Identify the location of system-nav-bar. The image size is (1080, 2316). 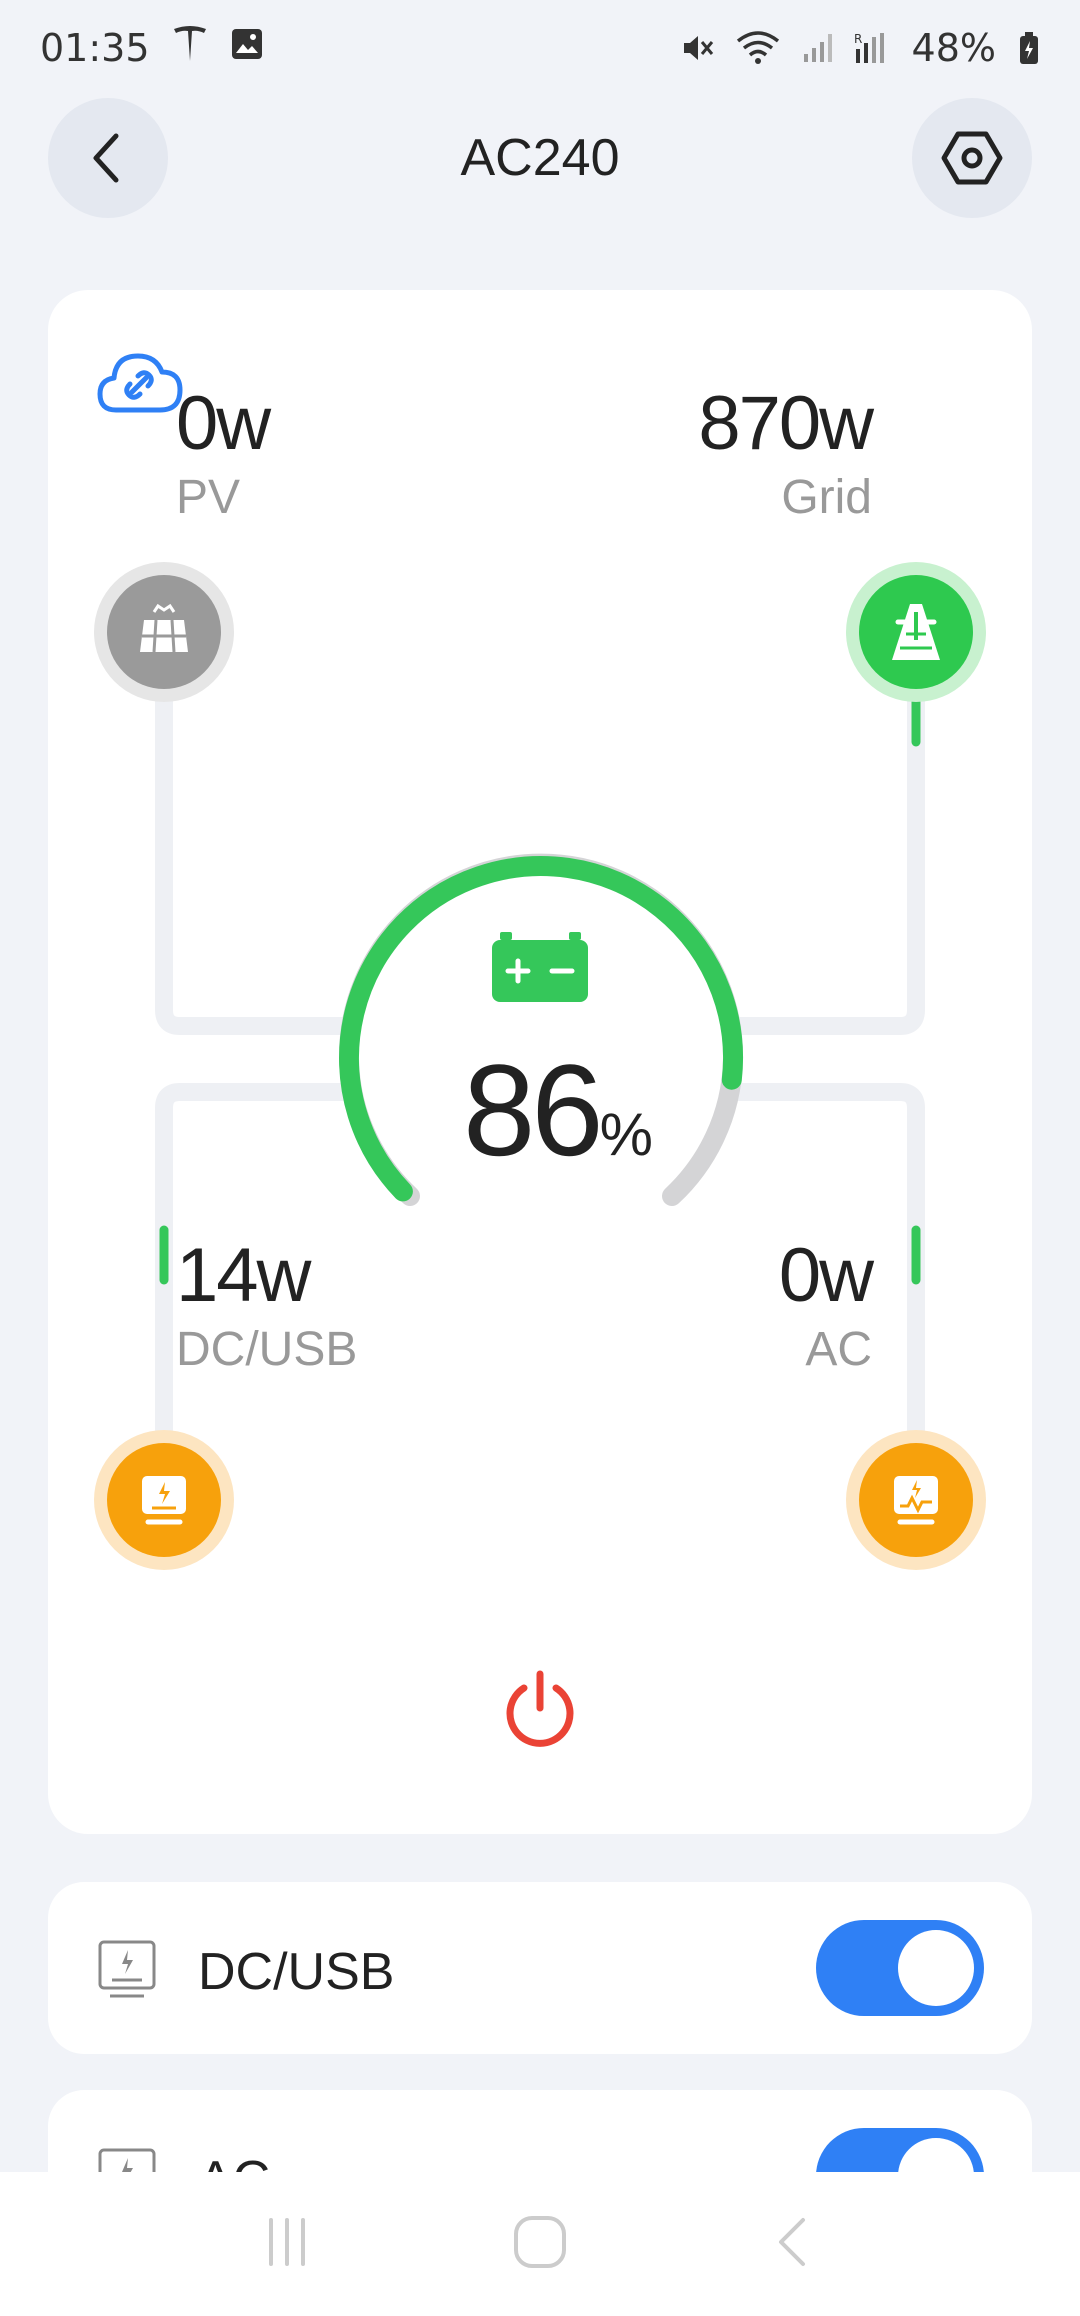
(540, 2244).